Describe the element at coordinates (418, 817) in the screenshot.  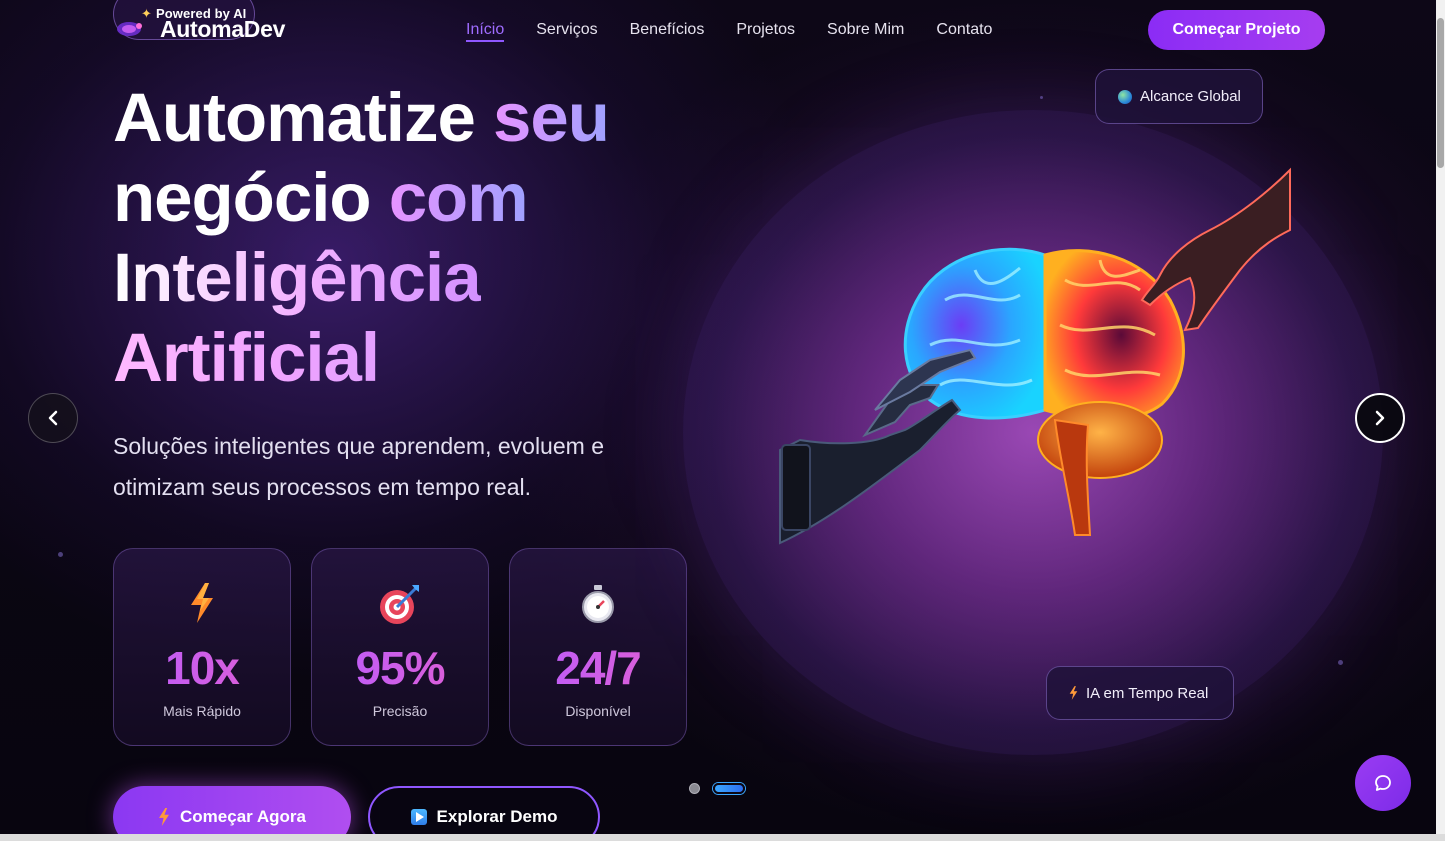
I see `play-icon` at that location.